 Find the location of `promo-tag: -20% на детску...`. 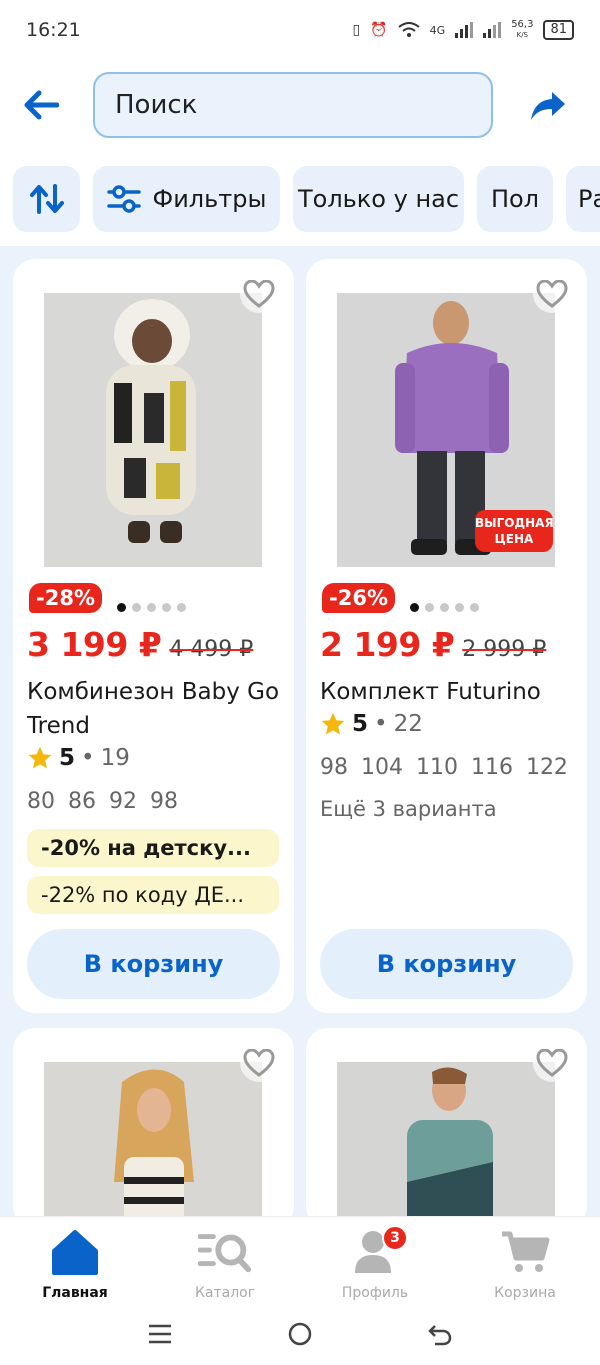

promo-tag: -20% на детску... is located at coordinates (153, 848).